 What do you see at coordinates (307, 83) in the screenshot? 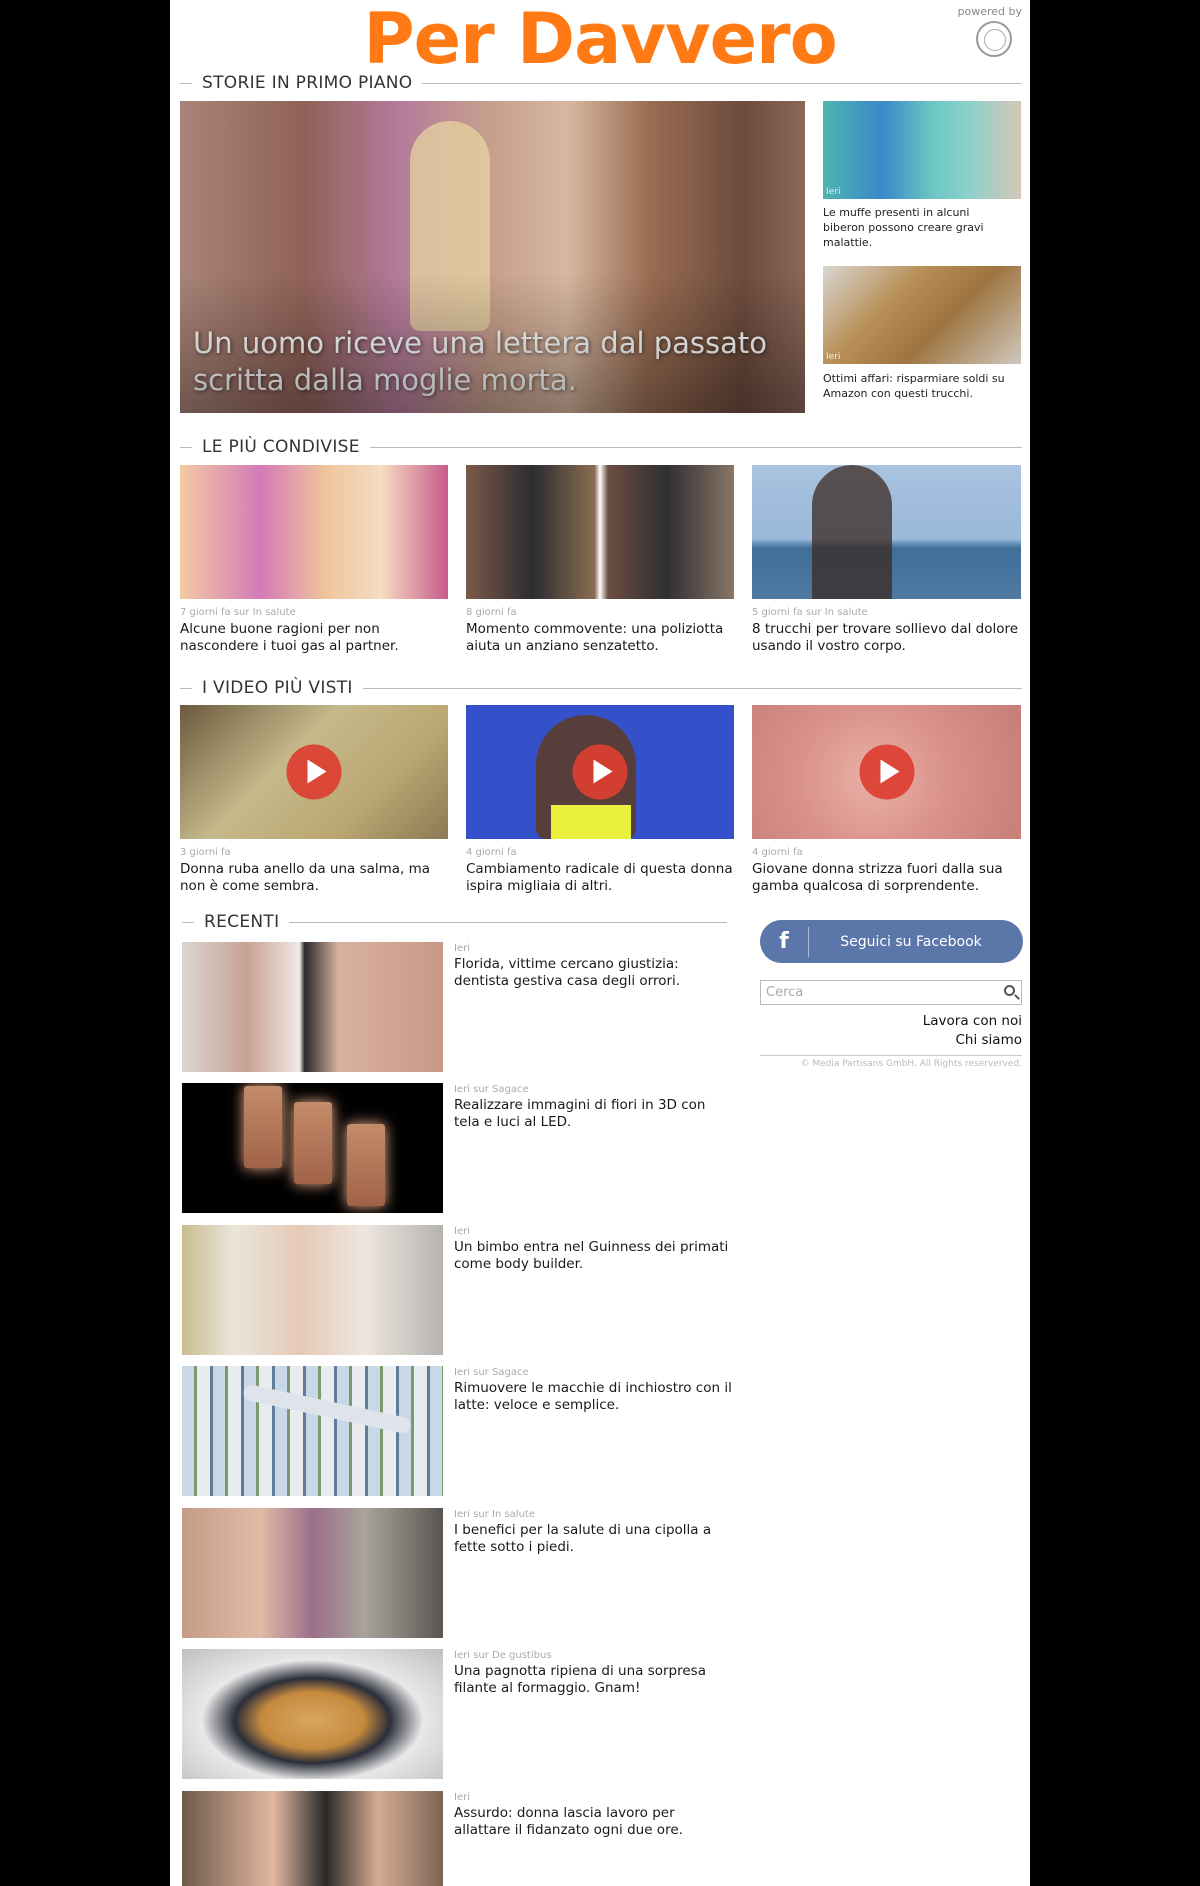
I see `section-title: STORIE IN PRIMO PIANO` at bounding box center [307, 83].